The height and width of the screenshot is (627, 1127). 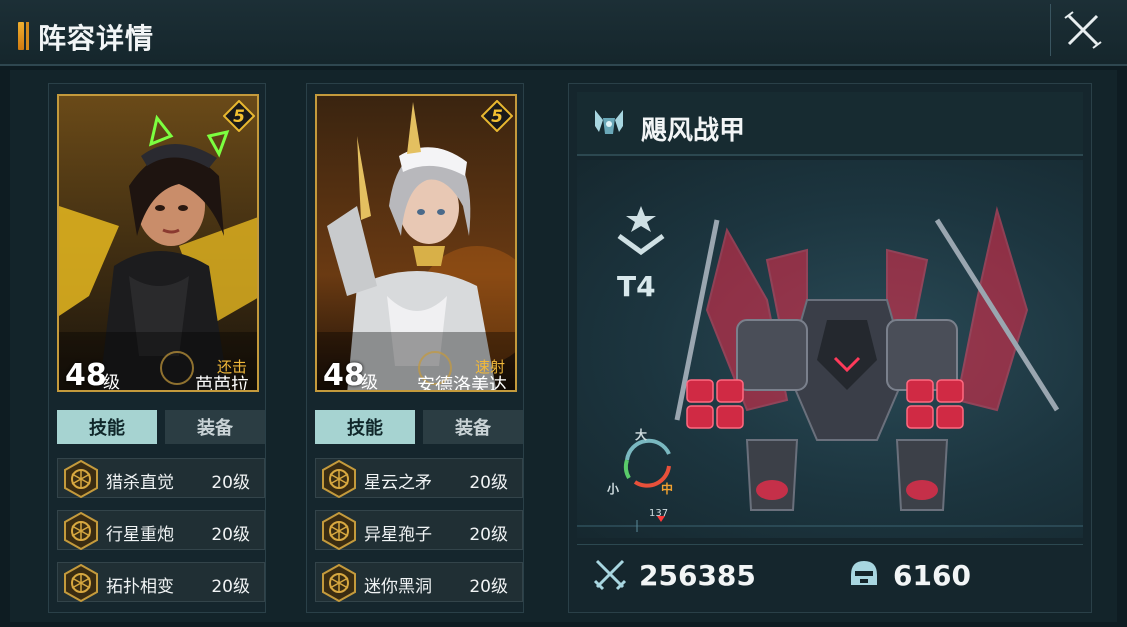 What do you see at coordinates (932, 575) in the screenshot?
I see `defense-value: 6160` at bounding box center [932, 575].